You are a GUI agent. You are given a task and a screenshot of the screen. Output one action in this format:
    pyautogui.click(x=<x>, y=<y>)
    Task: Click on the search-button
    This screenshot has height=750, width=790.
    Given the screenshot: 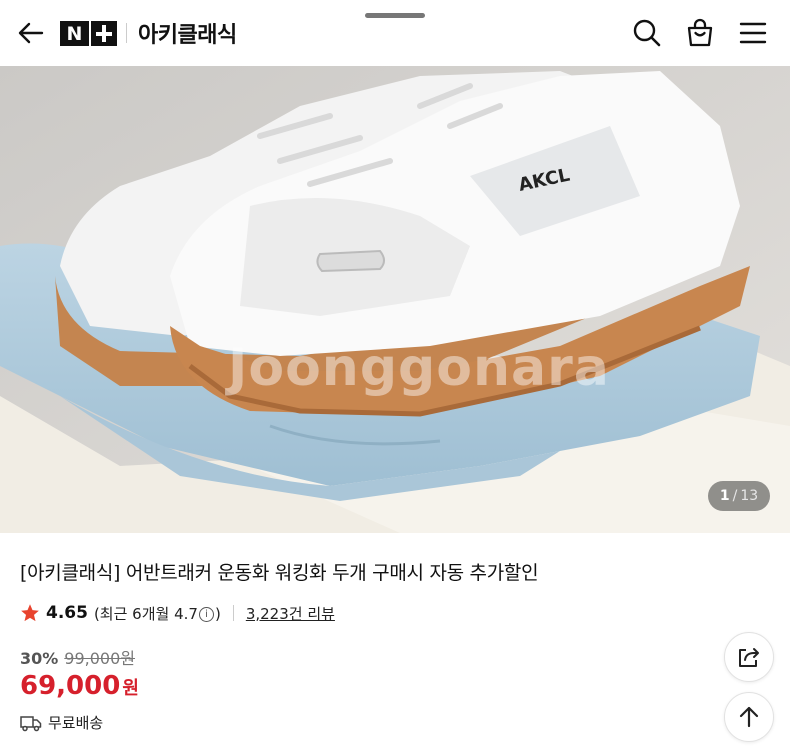 What is the action you would take?
    pyautogui.click(x=647, y=33)
    